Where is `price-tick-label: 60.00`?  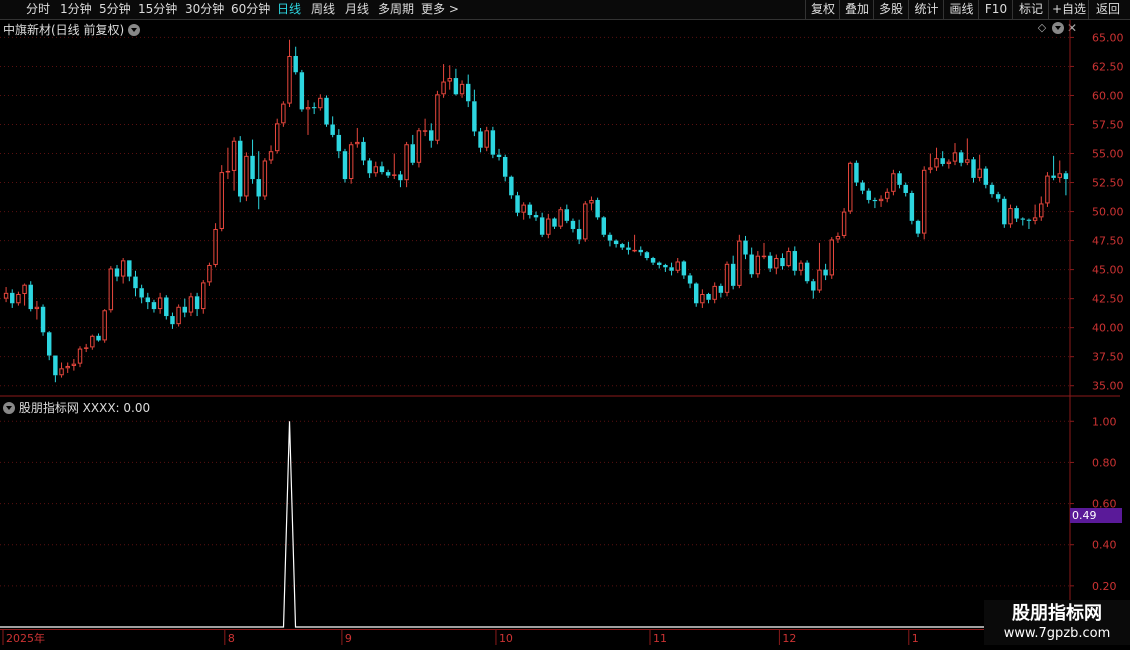 price-tick-label: 60.00 is located at coordinates (1108, 95).